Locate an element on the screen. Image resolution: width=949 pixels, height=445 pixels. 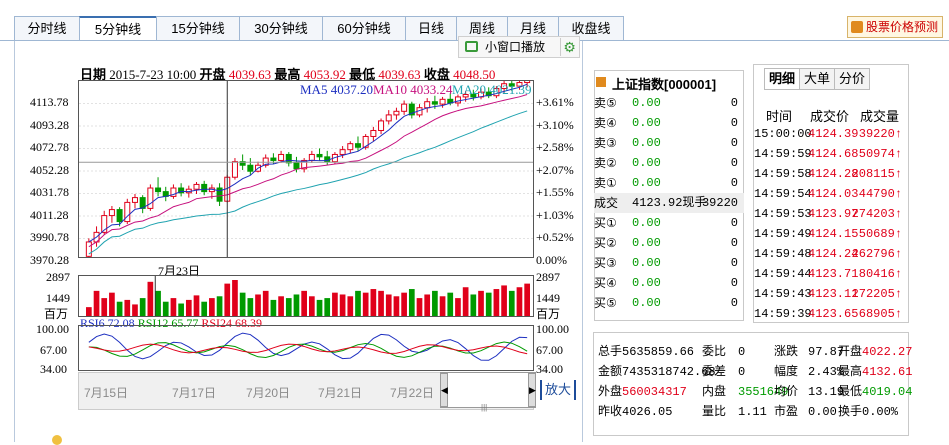
percent-tick: +3.10% is located at coordinates (555, 124).